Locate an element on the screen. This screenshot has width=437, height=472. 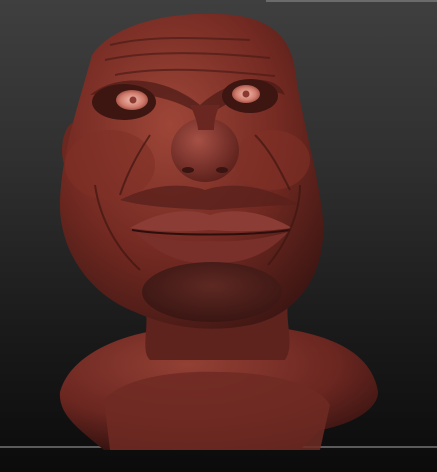
nostril-left is located at coordinates (188, 170).